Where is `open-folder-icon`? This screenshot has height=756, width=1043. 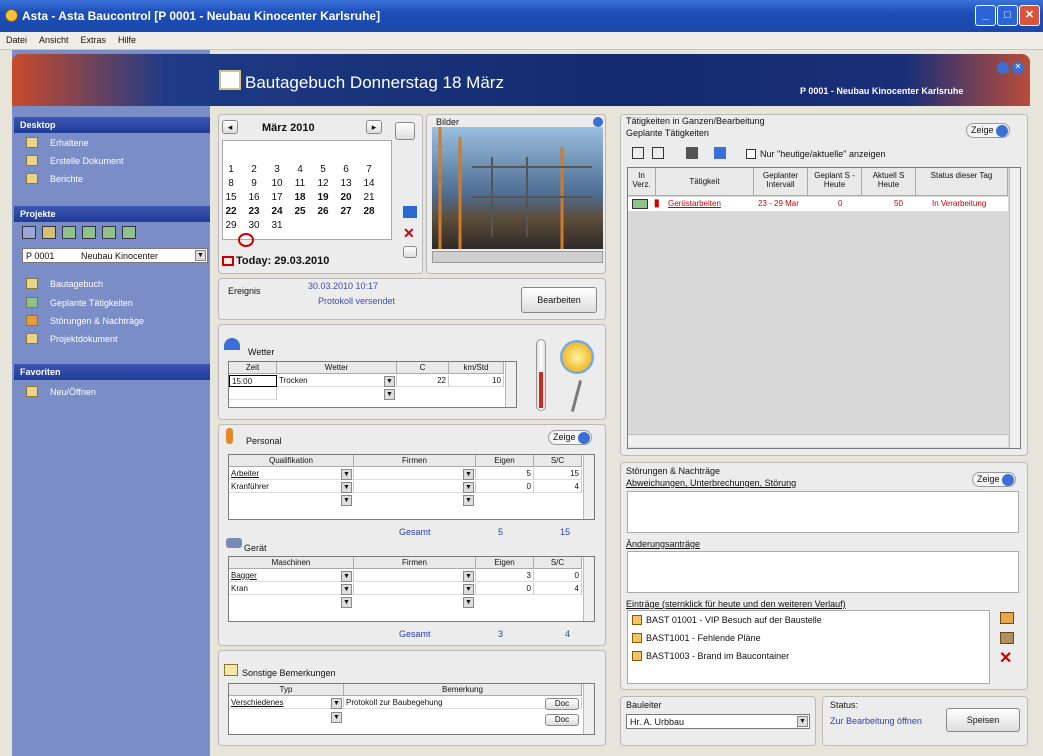
open-folder-icon is located at coordinates (1007, 618).